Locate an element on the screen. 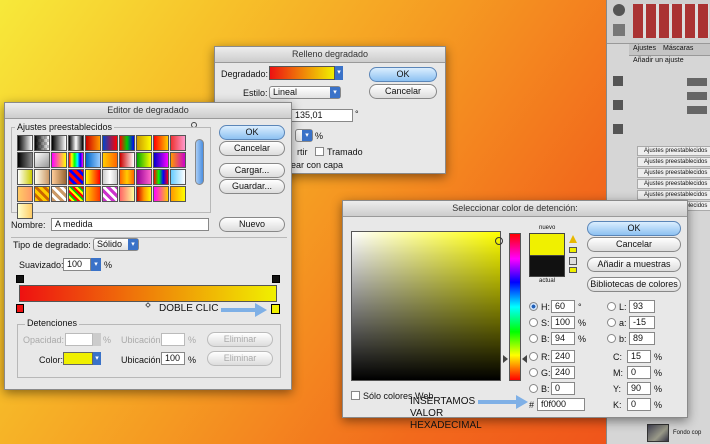 The height and width of the screenshot is (444, 710). opacidad-input is located at coordinates (79, 339).